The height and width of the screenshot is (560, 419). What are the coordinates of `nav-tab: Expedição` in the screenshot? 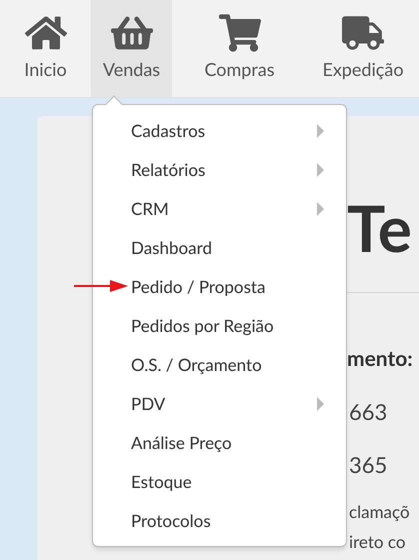 It's located at (363, 48).